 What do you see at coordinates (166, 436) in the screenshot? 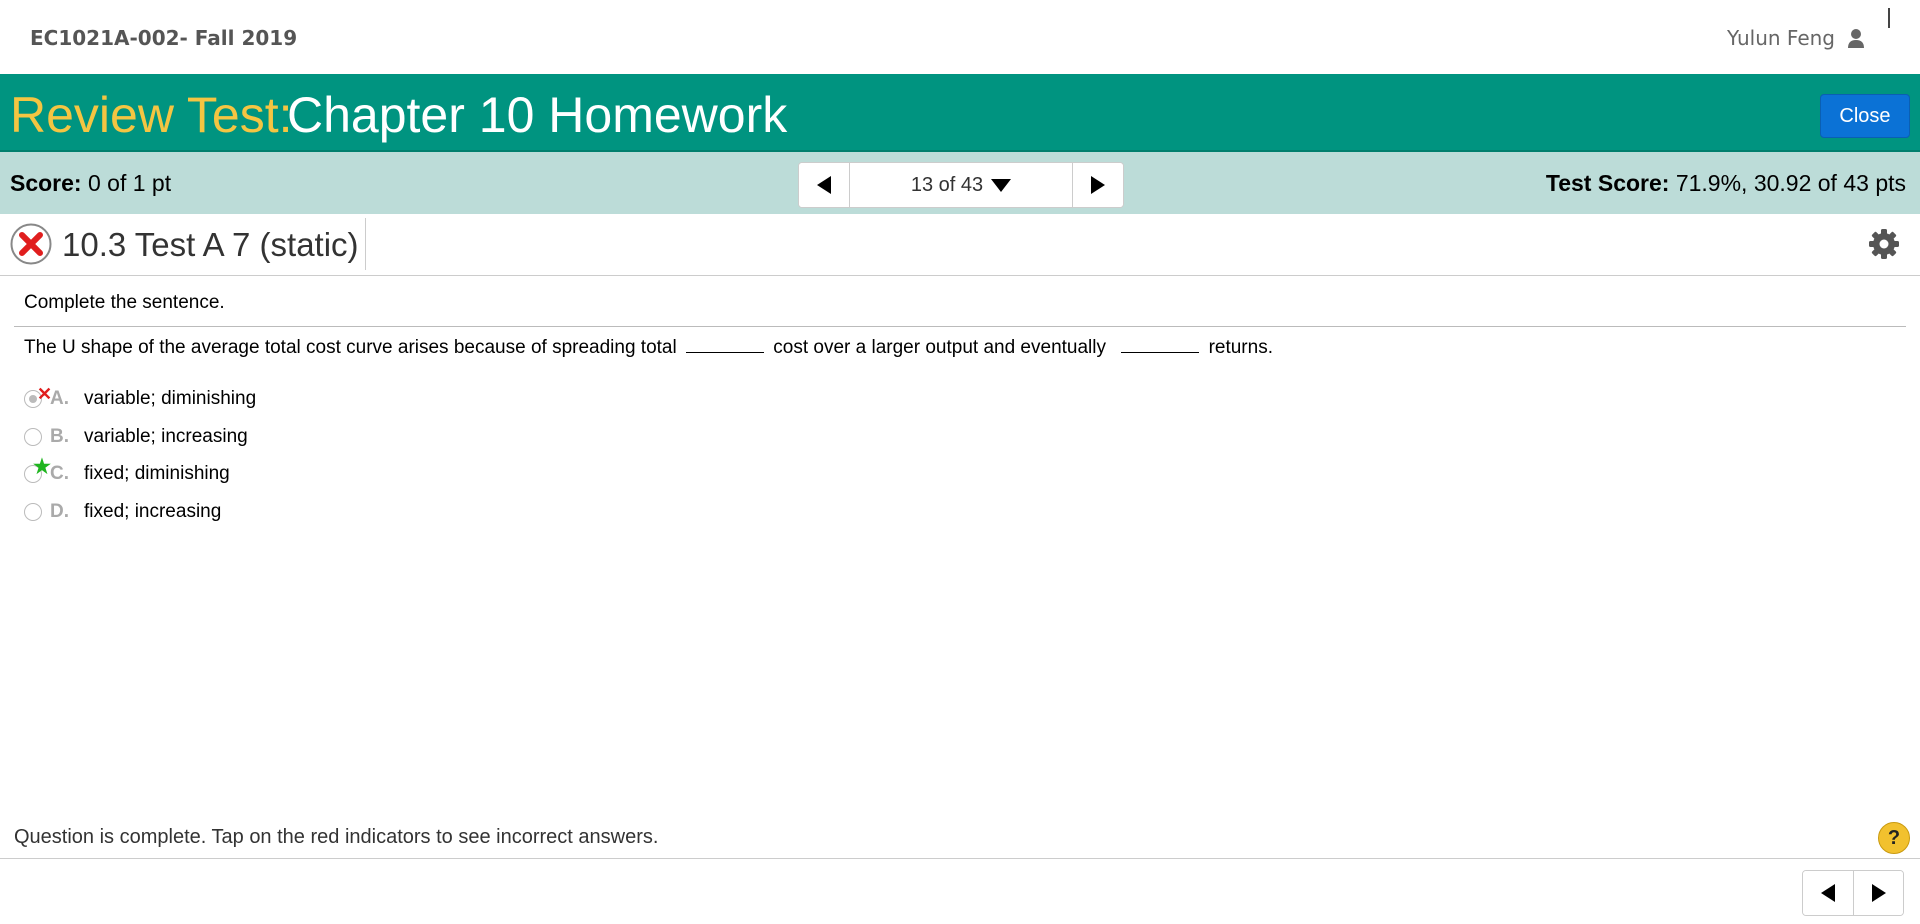
I see `option-text: variable; increasing` at bounding box center [166, 436].